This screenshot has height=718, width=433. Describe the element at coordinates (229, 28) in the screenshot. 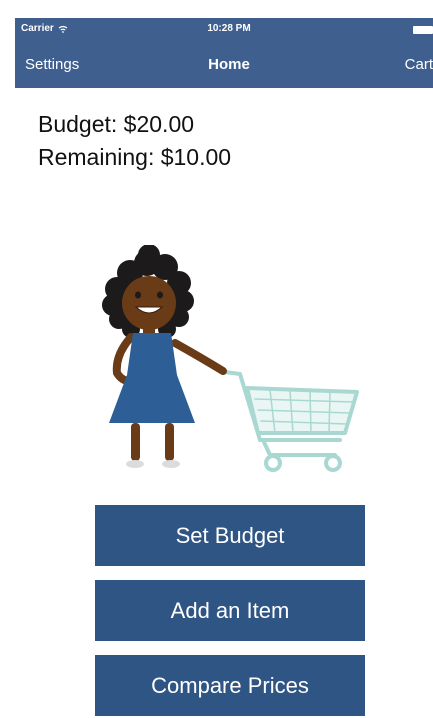

I see `status-time: 10:28 PM` at that location.